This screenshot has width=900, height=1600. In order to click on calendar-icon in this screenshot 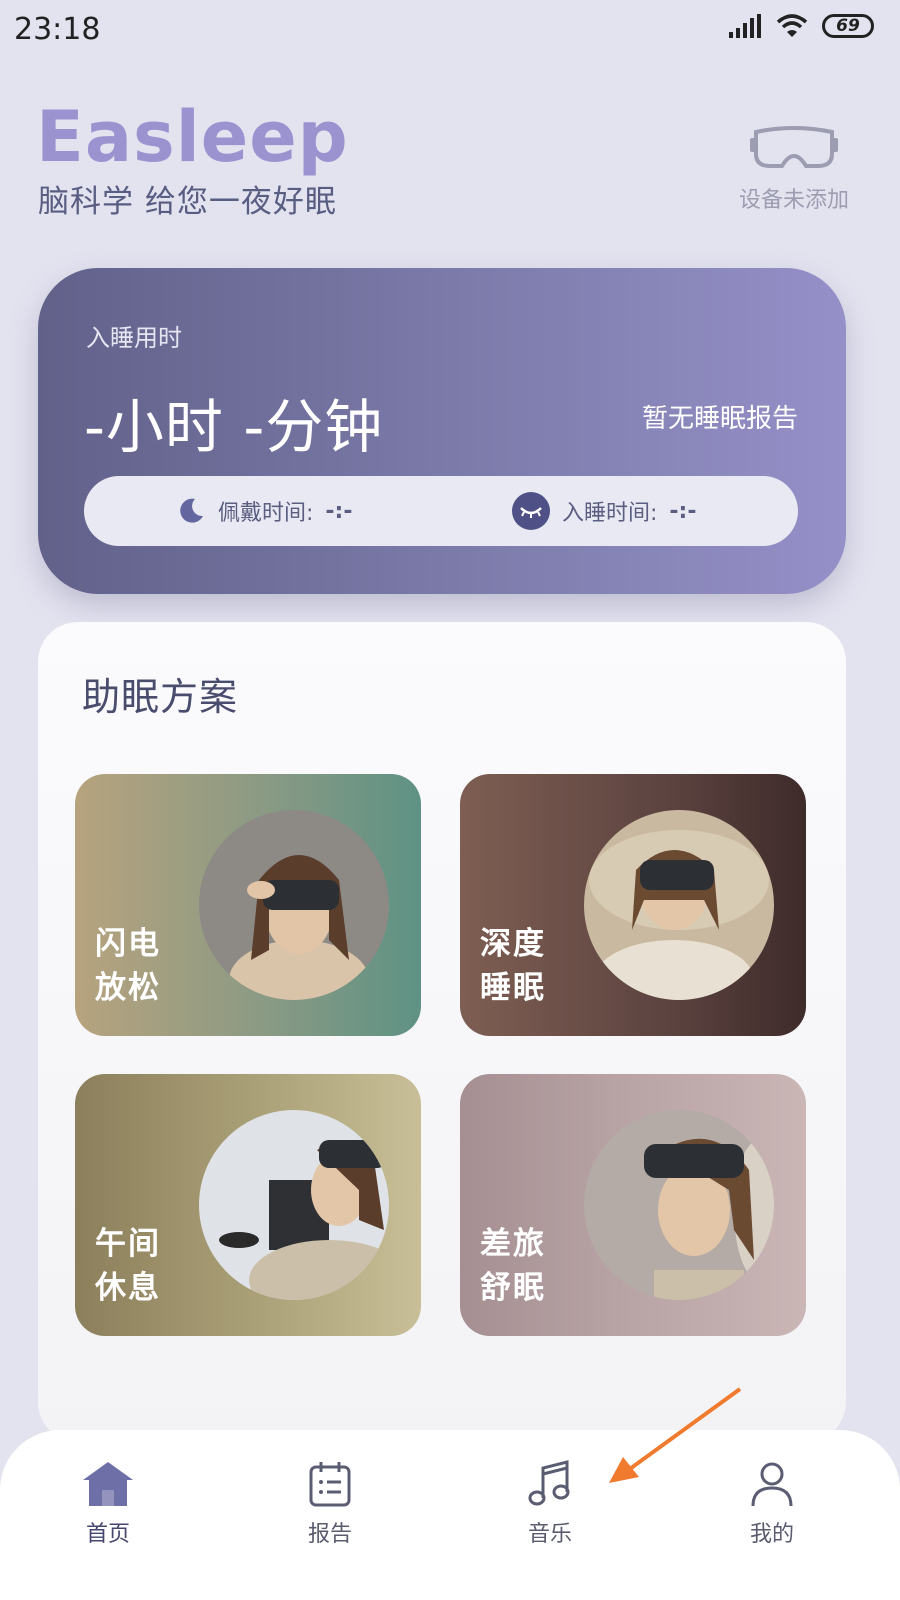, I will do `click(330, 1484)`.